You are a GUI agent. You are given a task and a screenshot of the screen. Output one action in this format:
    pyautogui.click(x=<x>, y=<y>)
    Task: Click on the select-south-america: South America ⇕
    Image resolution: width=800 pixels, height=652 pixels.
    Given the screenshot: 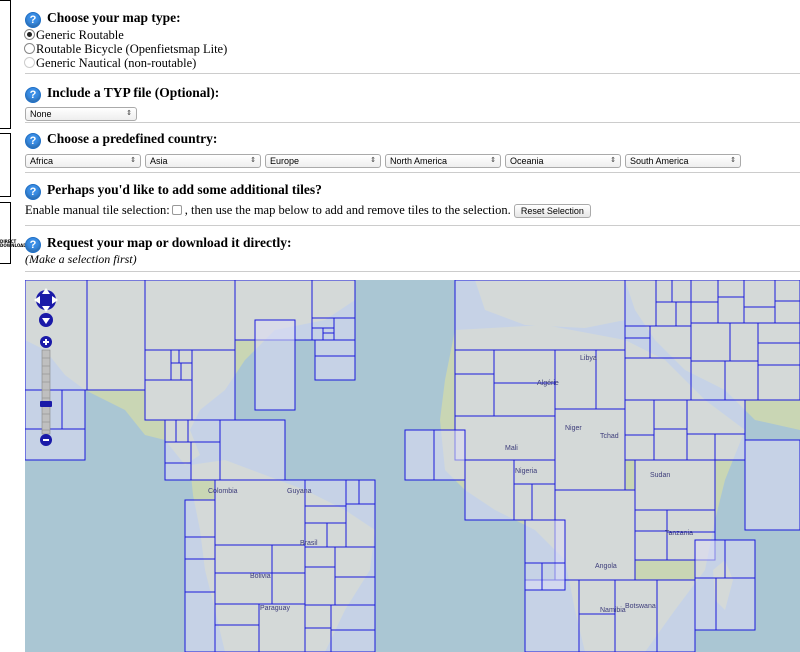 What is the action you would take?
    pyautogui.click(x=683, y=161)
    